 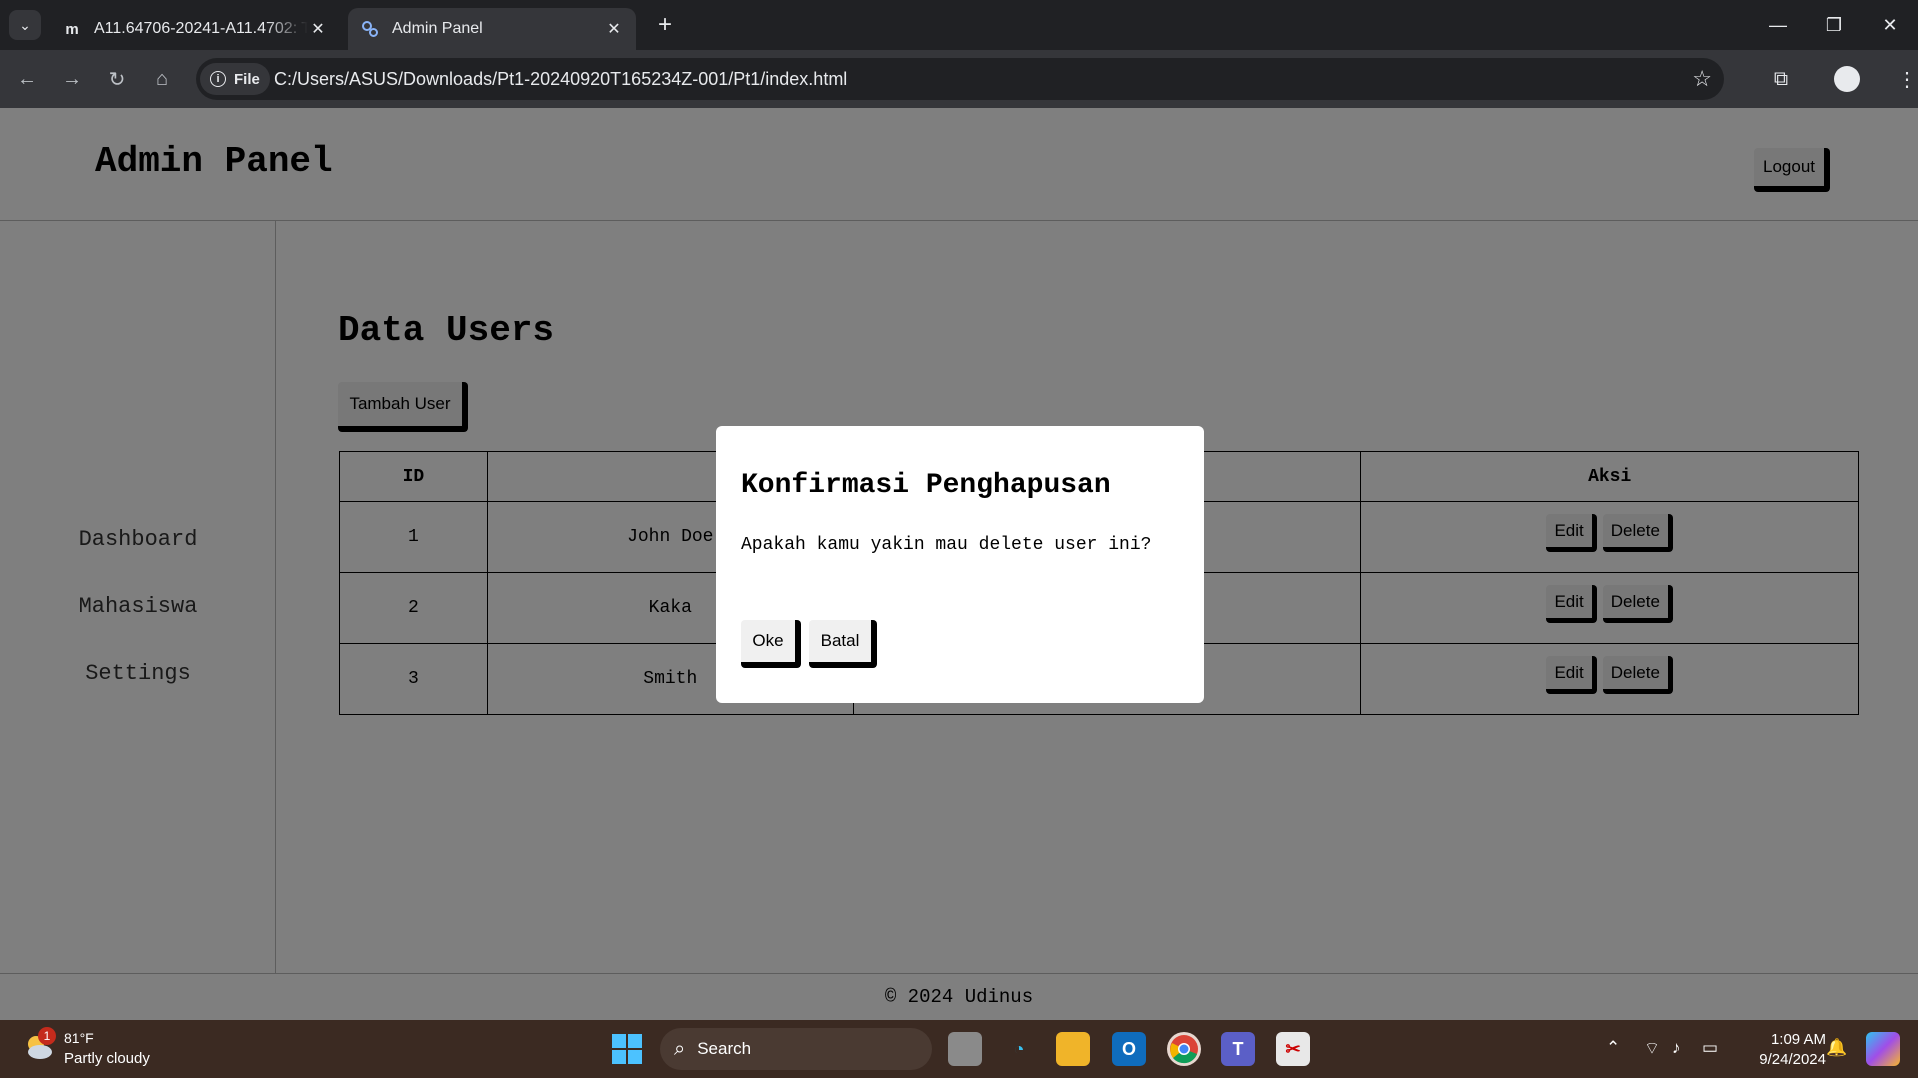 I want to click on tab-search-button: ⌄, so click(x=25, y=25).